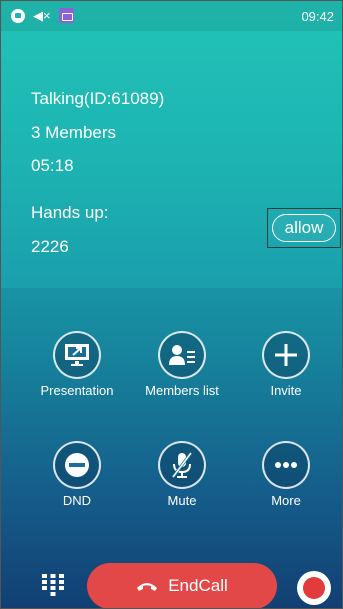 Image resolution: width=343 pixels, height=609 pixels. Describe the element at coordinates (70, 212) in the screenshot. I see `hands-up-label: Hands up:` at that location.